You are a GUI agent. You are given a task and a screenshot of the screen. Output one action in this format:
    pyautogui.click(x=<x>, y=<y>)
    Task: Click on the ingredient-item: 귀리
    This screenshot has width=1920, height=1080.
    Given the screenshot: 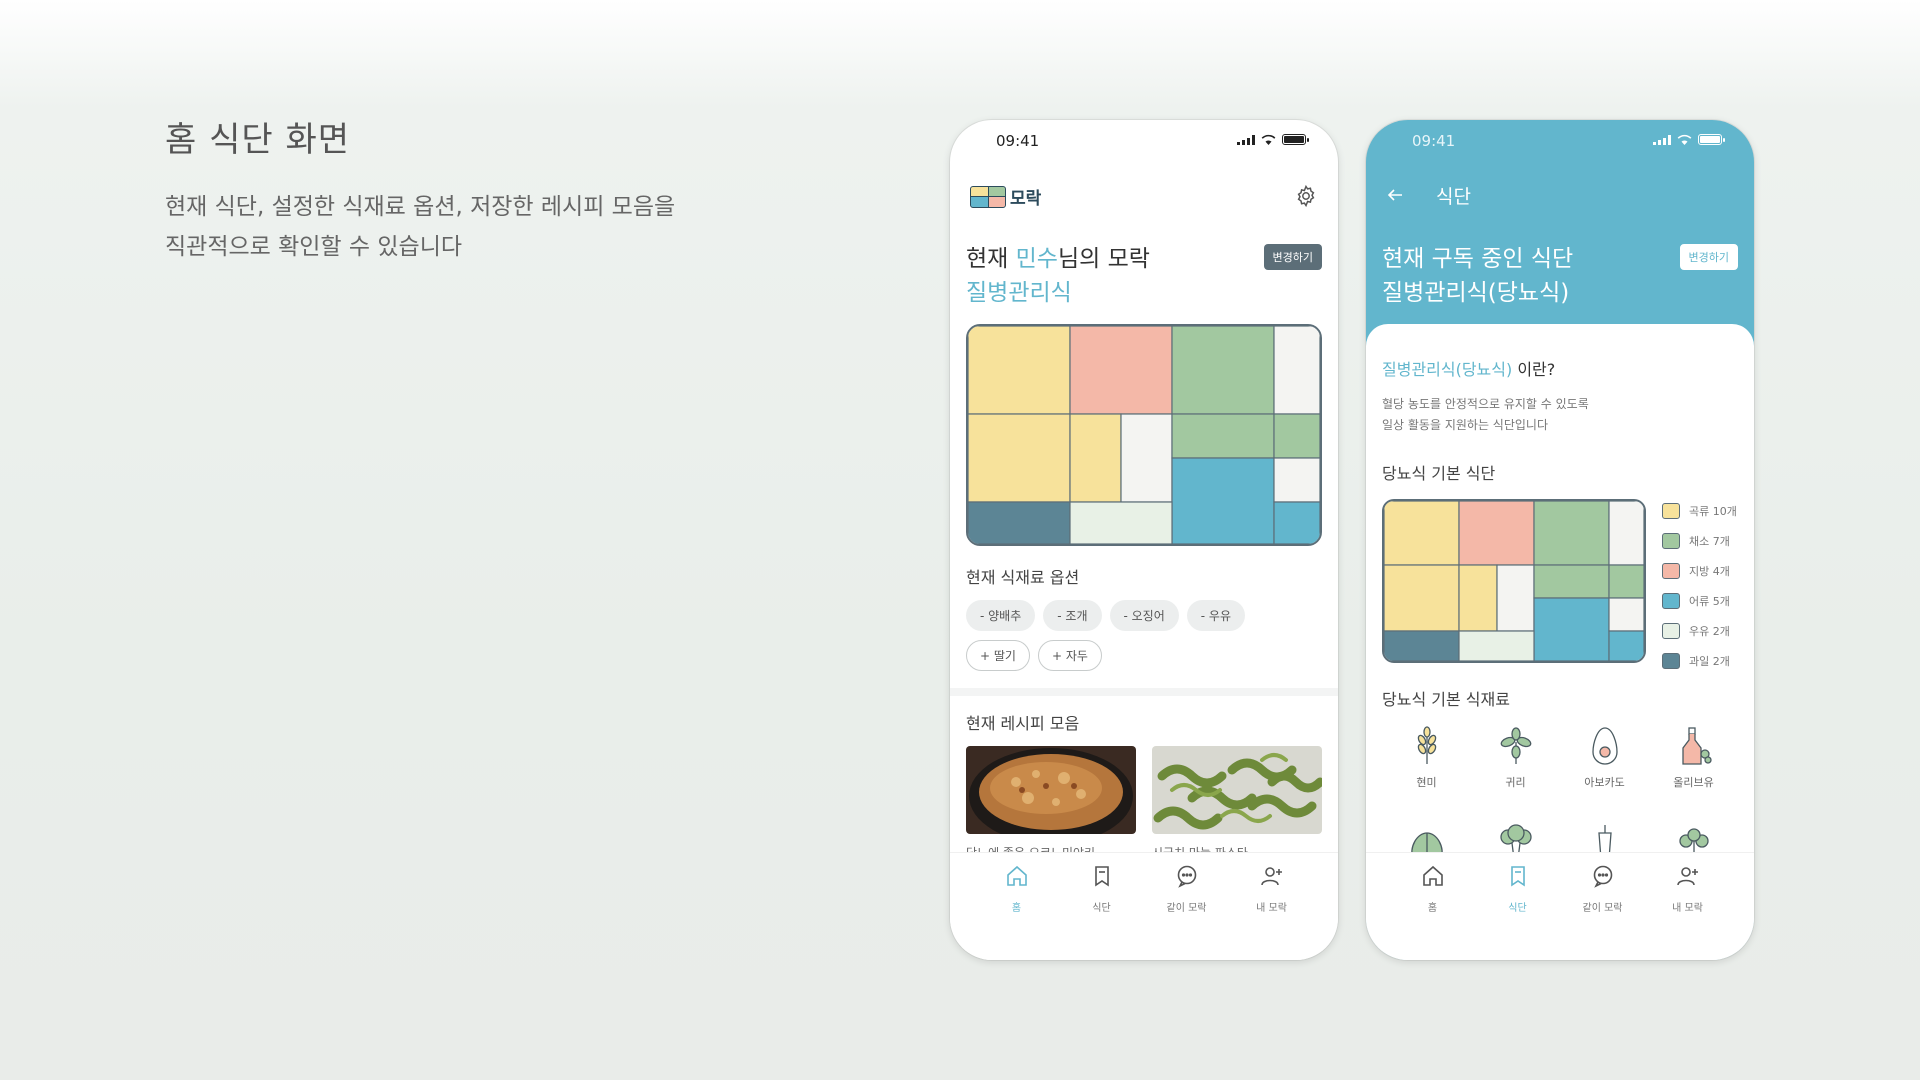 What is the action you would take?
    pyautogui.click(x=1516, y=757)
    